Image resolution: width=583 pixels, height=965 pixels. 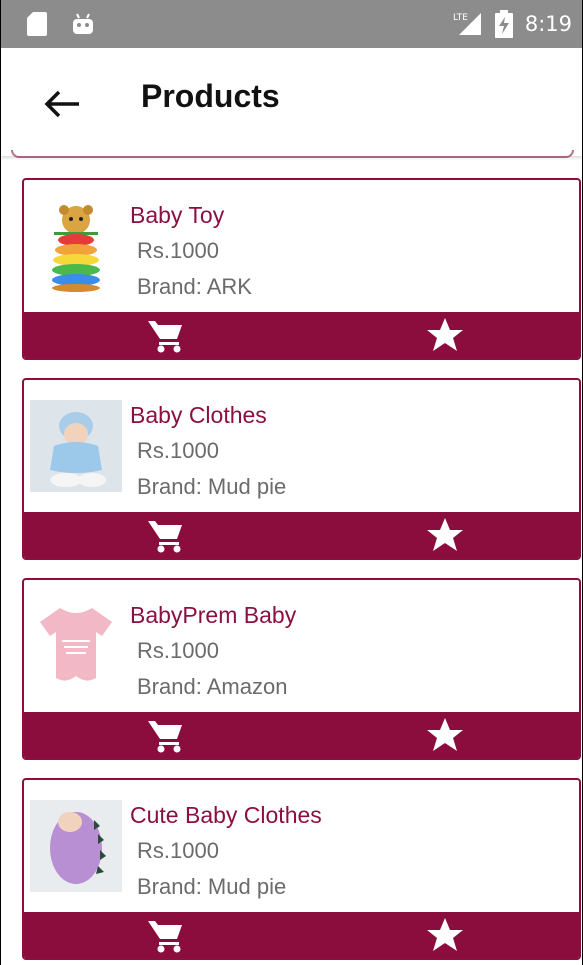 What do you see at coordinates (212, 686) in the screenshot?
I see `product-brand: Brand: Amazon` at bounding box center [212, 686].